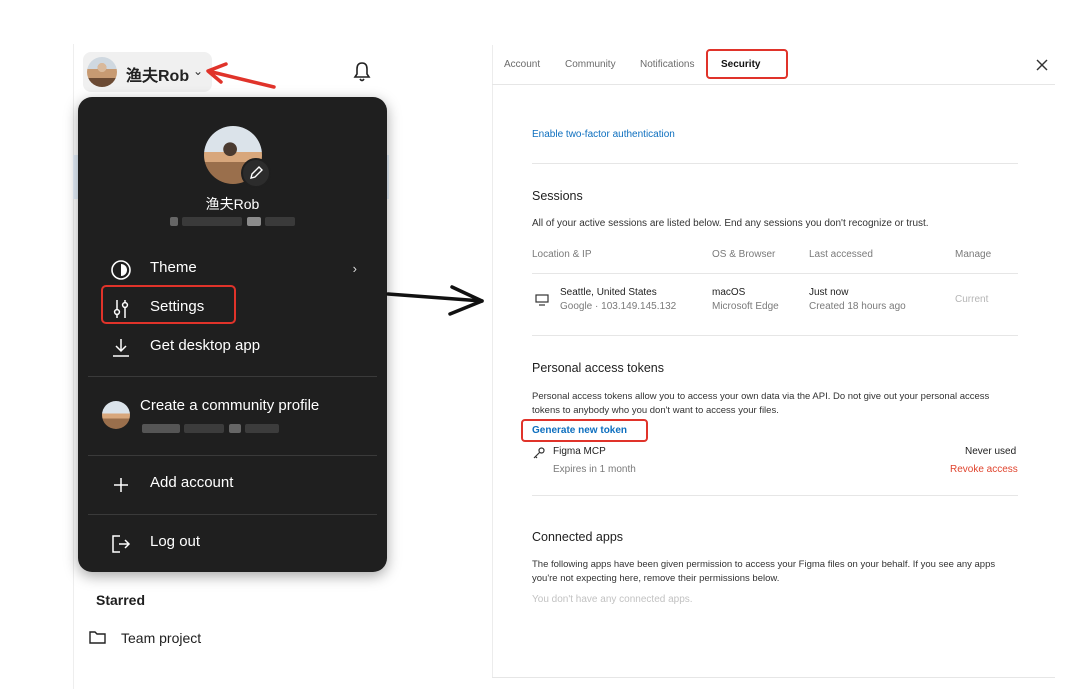  I want to click on annotation-arrow-red, so click(241, 78).